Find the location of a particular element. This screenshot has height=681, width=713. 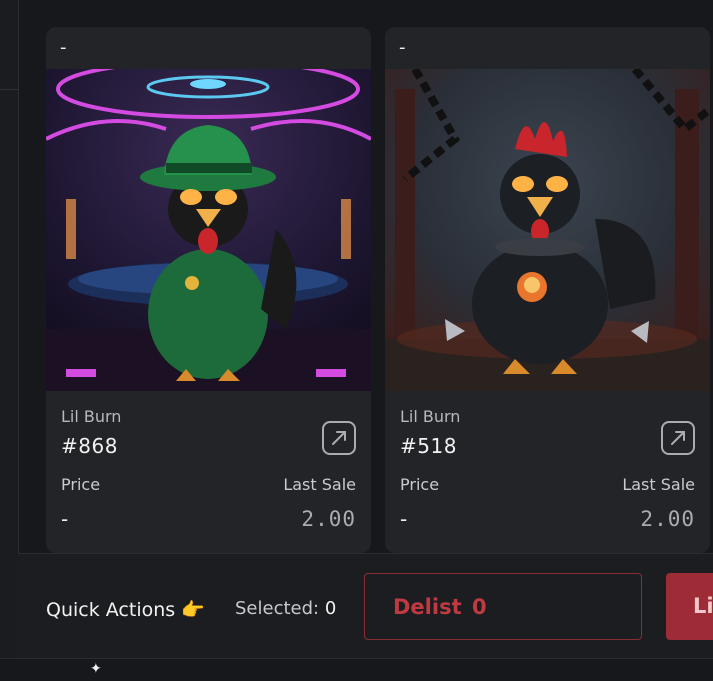

selected-count-value: 0 is located at coordinates (330, 608).